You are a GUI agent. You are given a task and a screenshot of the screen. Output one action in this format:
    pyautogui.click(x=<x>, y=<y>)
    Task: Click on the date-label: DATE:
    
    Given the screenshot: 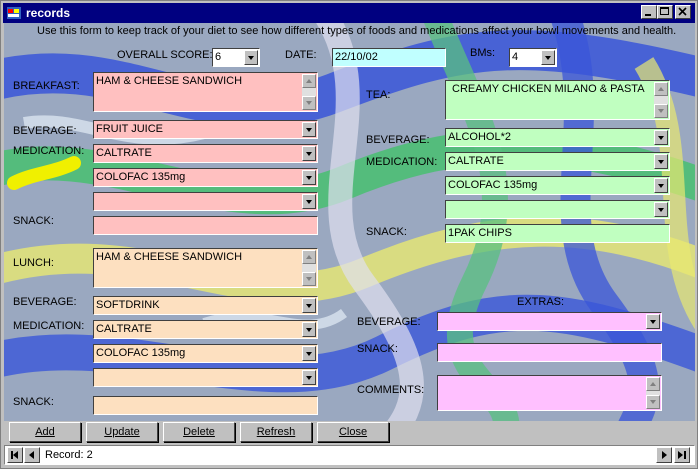 What is the action you would take?
    pyautogui.click(x=301, y=55)
    